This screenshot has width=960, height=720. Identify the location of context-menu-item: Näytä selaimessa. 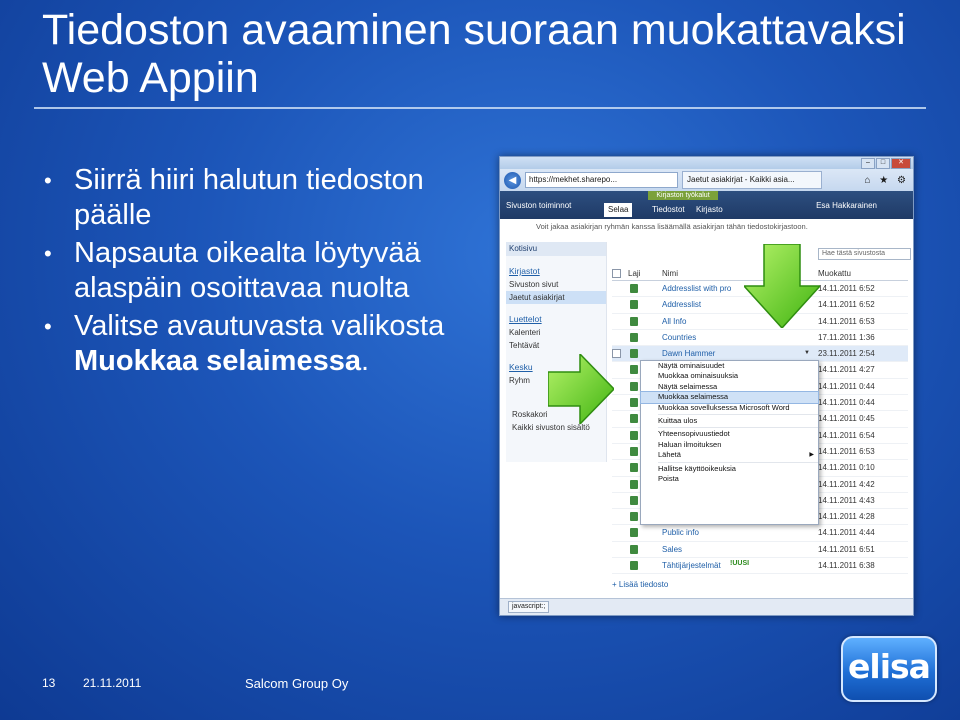
(729, 387).